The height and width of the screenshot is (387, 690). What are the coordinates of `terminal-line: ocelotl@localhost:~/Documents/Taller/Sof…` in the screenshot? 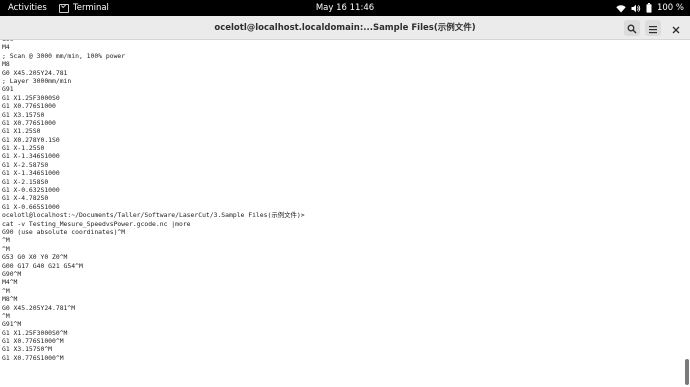 It's located at (153, 215).